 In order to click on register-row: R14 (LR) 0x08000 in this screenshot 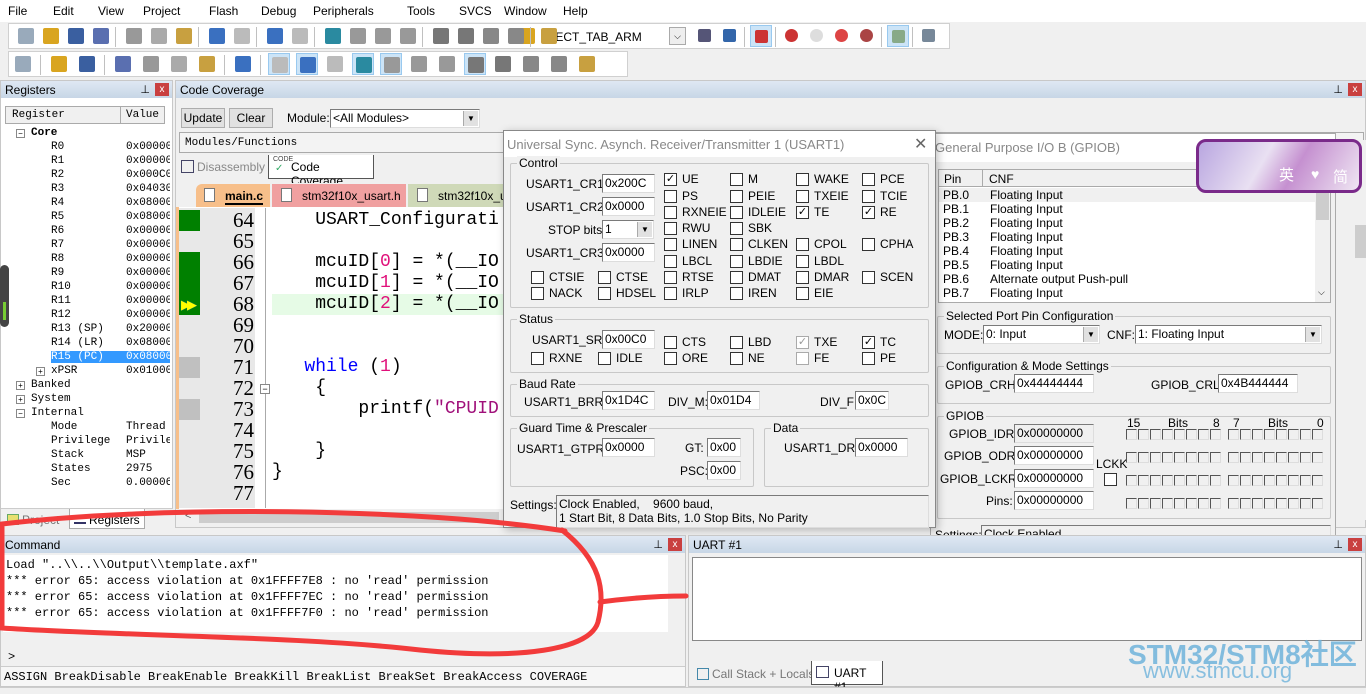, I will do `click(87, 344)`.